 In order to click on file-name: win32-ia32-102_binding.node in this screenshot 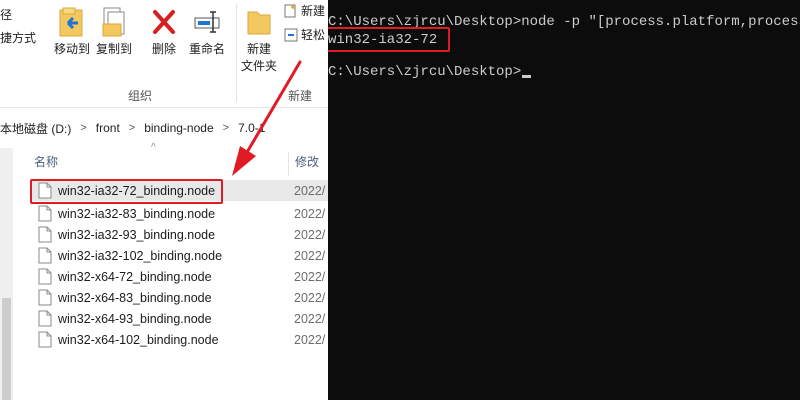, I will do `click(140, 255)`.